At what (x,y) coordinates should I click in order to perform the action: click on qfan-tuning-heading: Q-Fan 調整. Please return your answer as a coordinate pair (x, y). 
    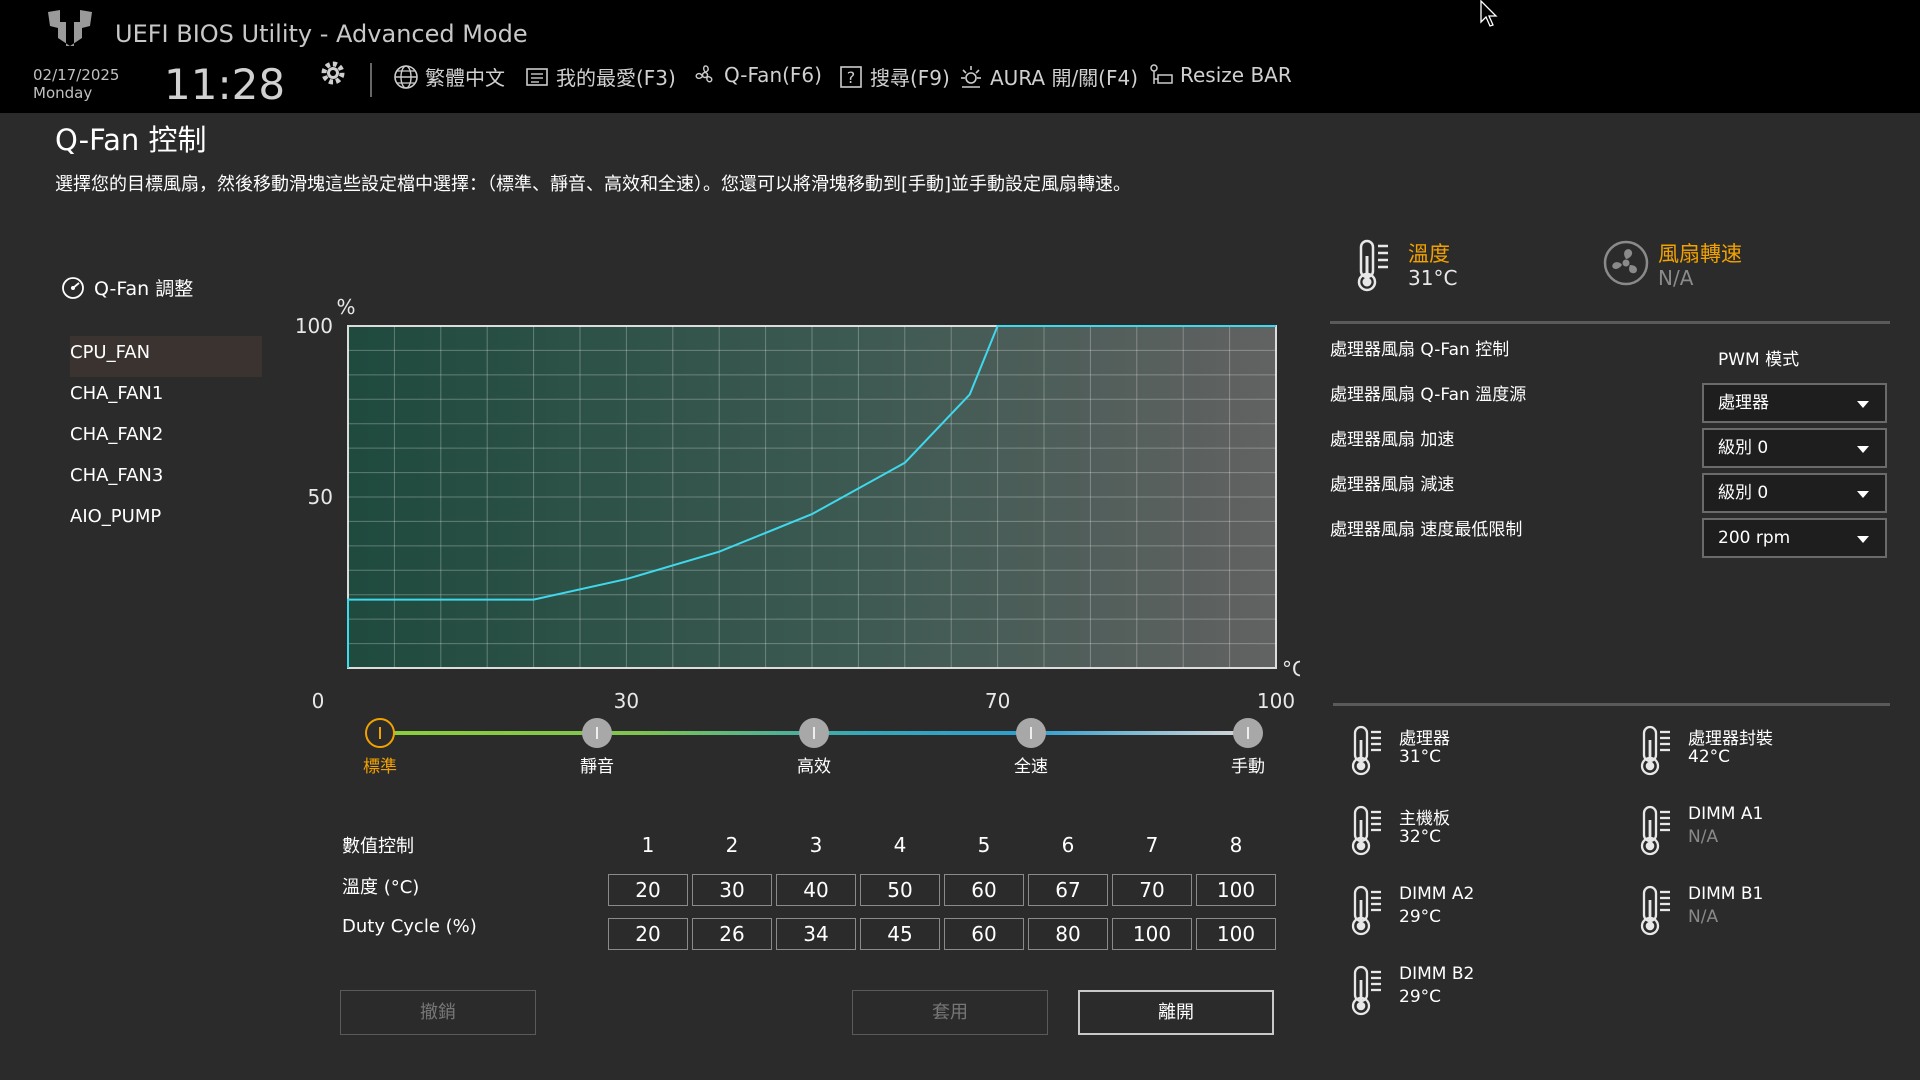
    Looking at the image, I should click on (126, 287).